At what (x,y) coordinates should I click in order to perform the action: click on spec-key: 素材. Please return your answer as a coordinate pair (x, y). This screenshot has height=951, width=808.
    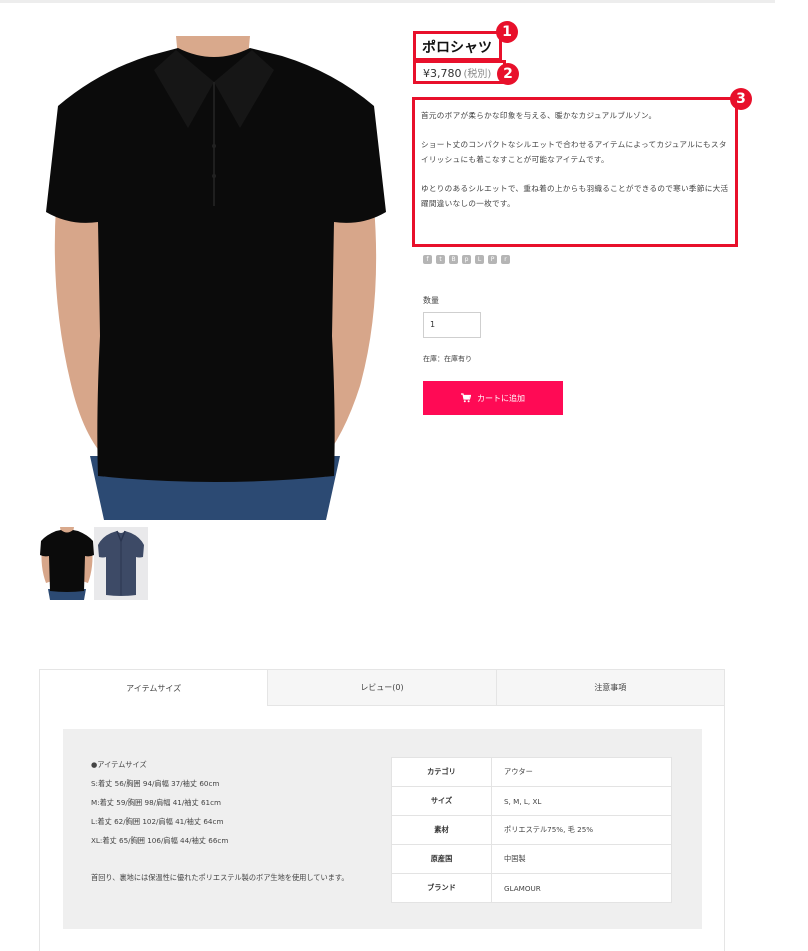
    Looking at the image, I should click on (441, 830).